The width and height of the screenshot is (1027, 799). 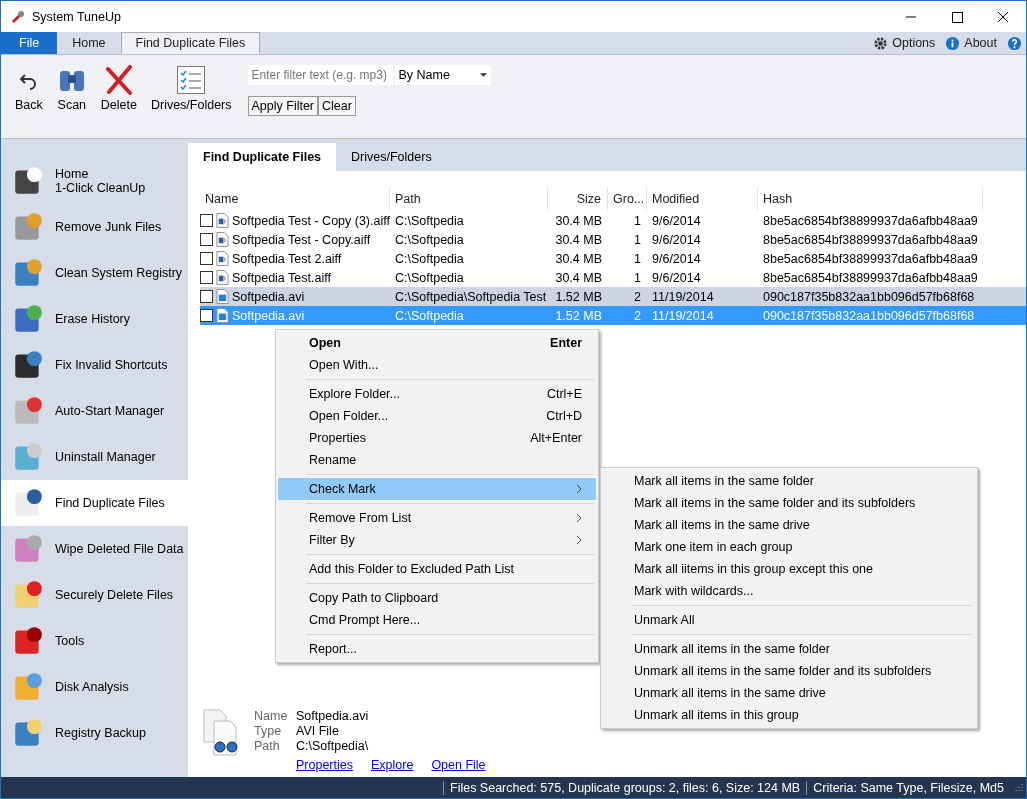 What do you see at coordinates (437, 416) in the screenshot?
I see `menu-item: Open Folder... Ctrl+D` at bounding box center [437, 416].